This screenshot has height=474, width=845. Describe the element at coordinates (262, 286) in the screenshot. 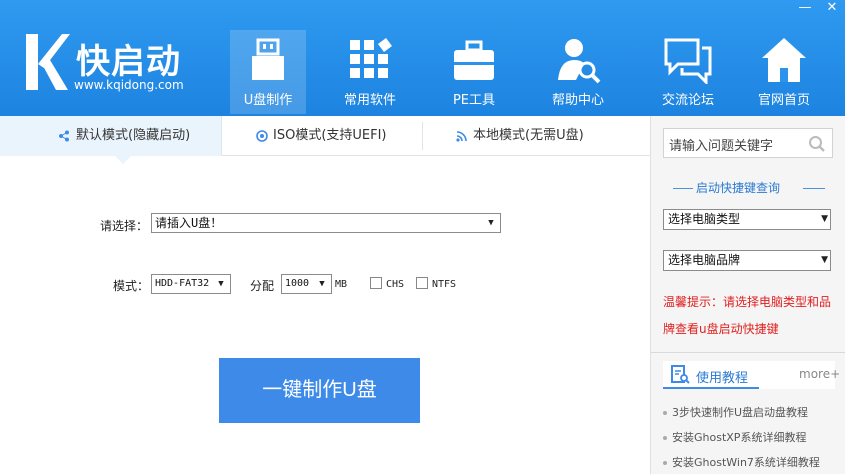

I see `alloc-label: 分配` at that location.